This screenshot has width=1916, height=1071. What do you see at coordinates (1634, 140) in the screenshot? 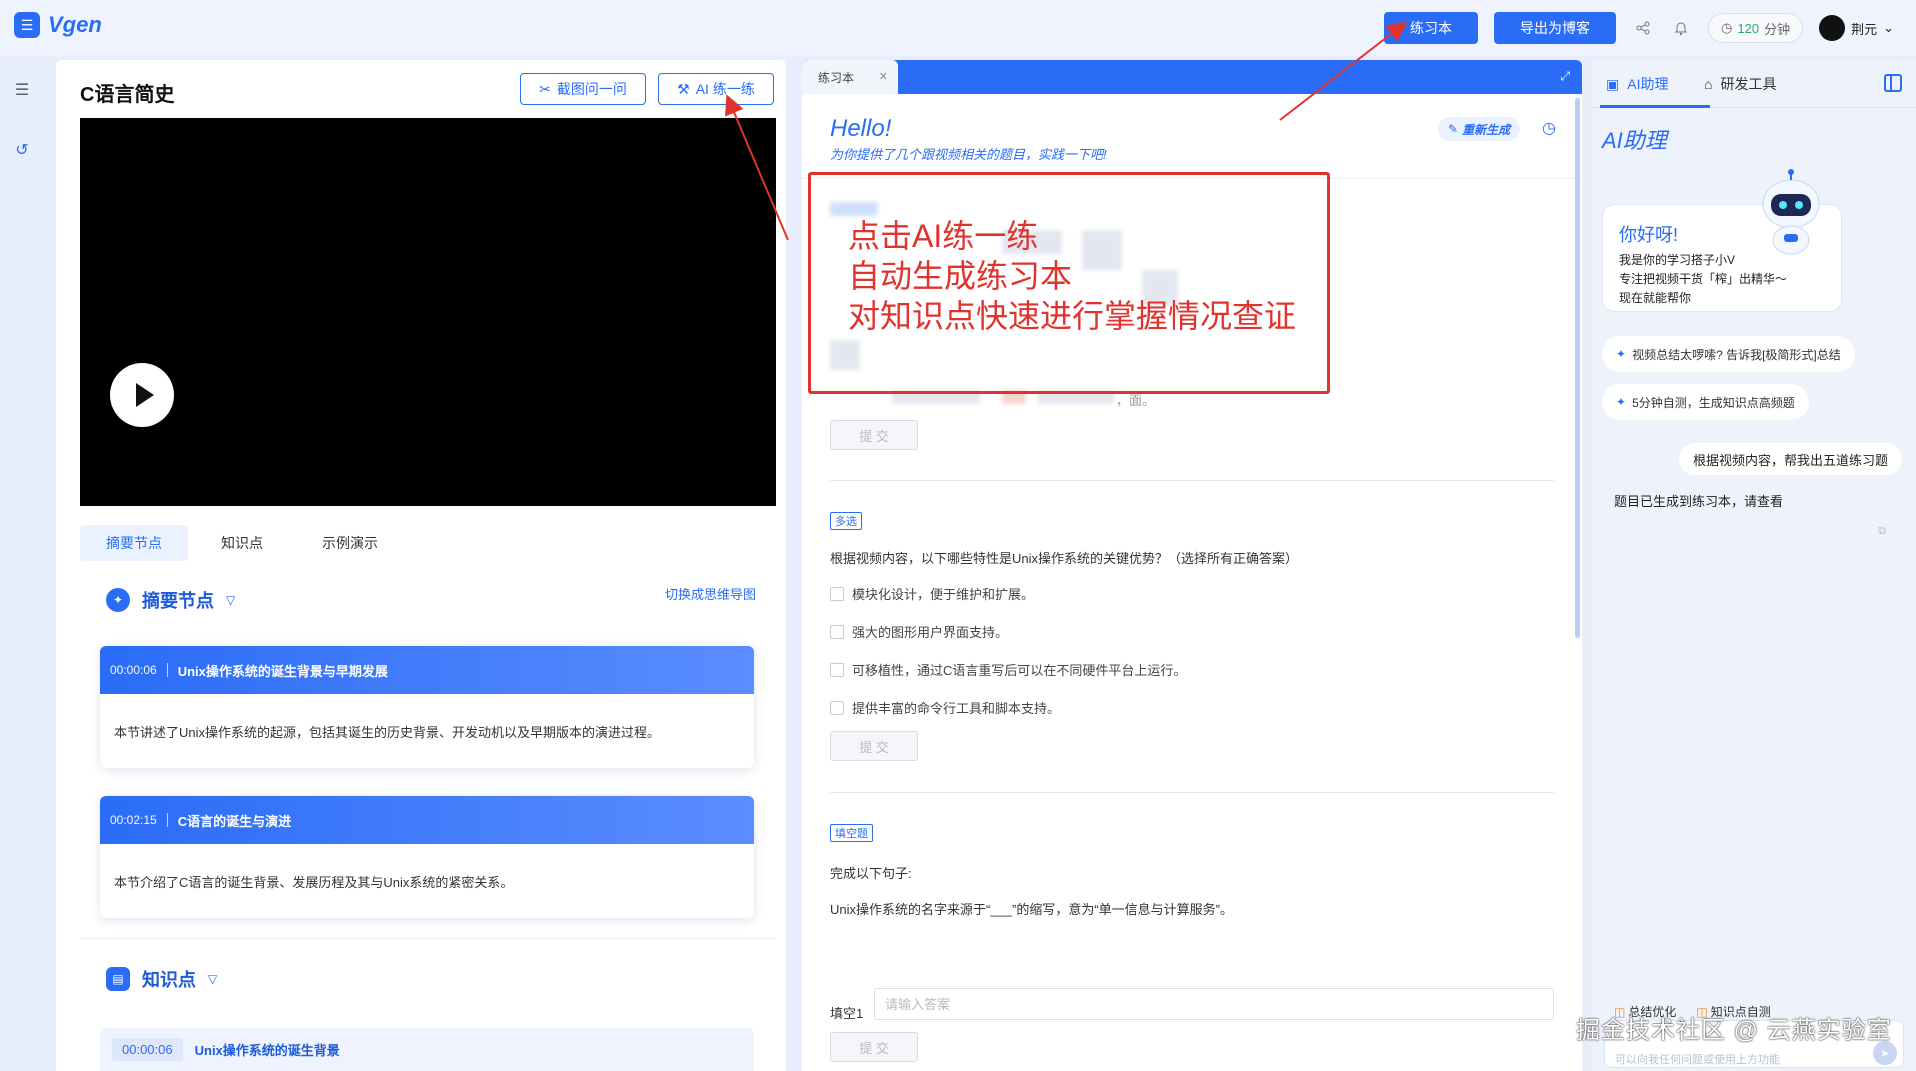
I see `assistant-title: AI助理` at bounding box center [1634, 140].